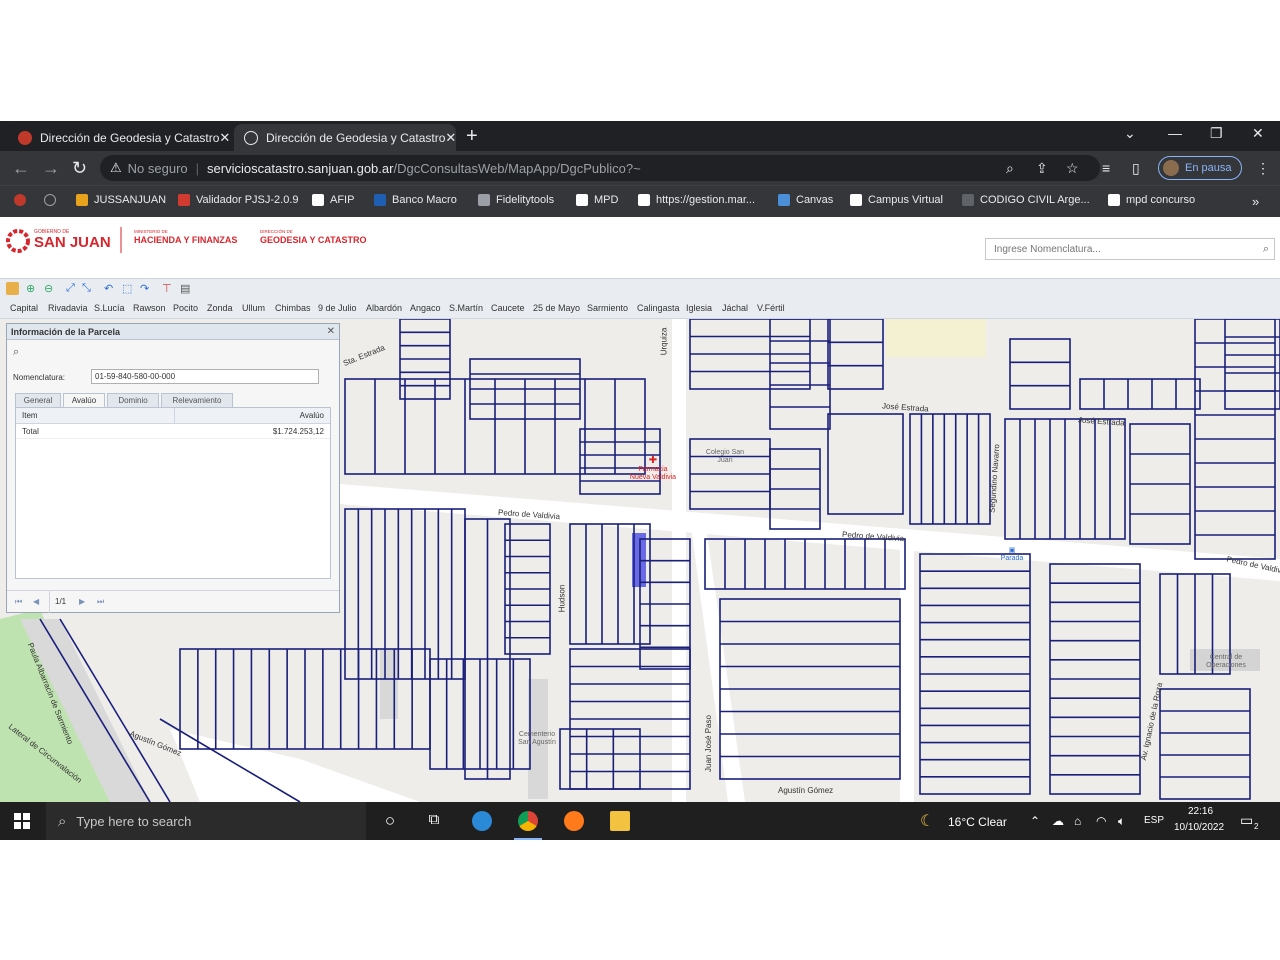 Image resolution: width=1280 pixels, height=960 pixels. What do you see at coordinates (1106, 168) in the screenshot?
I see `media-icon: ≡` at bounding box center [1106, 168].